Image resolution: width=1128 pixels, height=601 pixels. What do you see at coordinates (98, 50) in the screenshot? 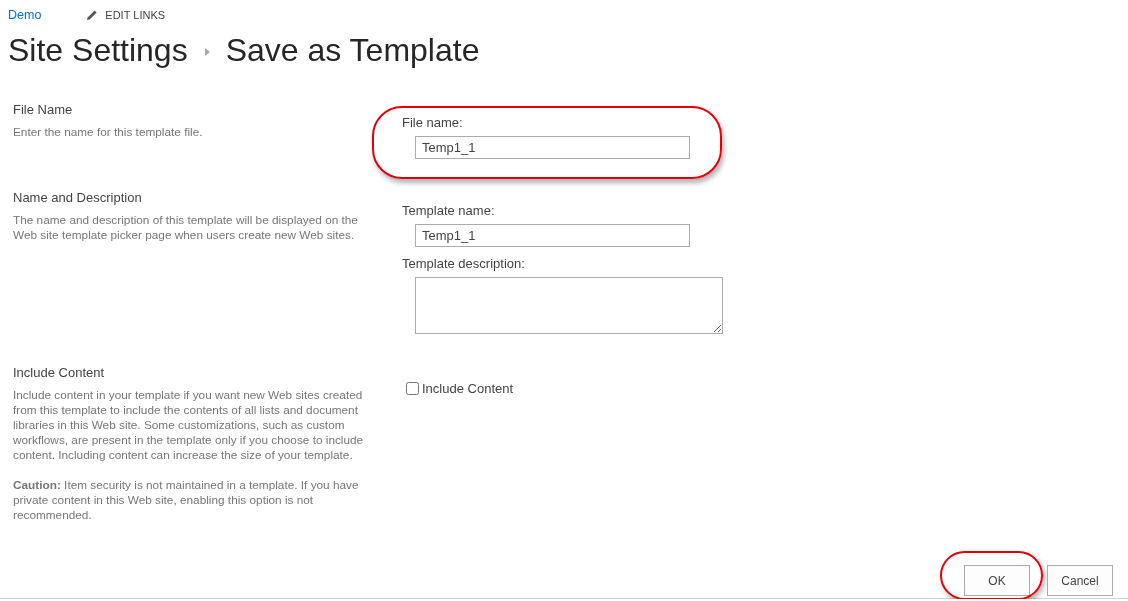
I see `breadcrumb-link: Site Settings` at bounding box center [98, 50].